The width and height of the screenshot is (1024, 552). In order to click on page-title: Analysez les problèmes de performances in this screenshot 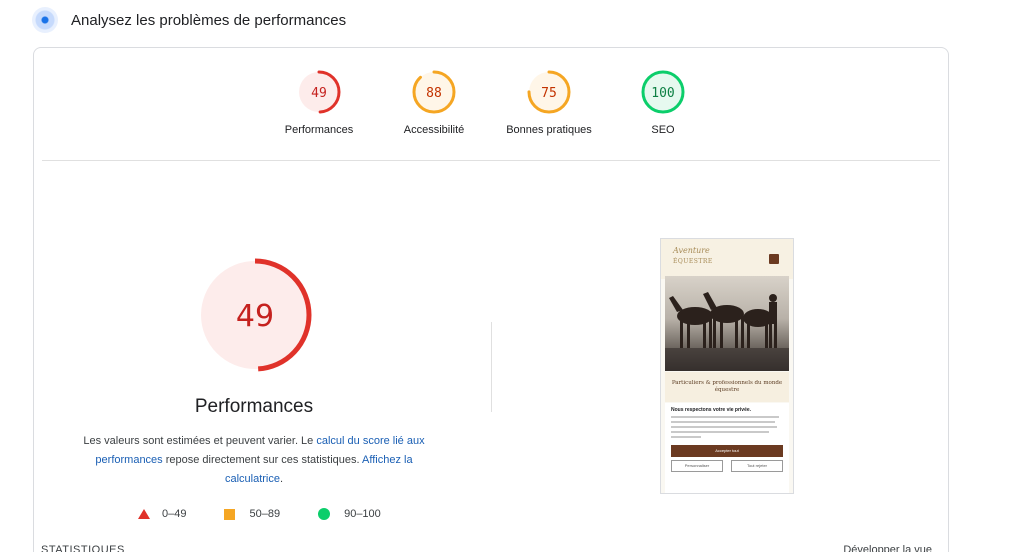, I will do `click(209, 20)`.